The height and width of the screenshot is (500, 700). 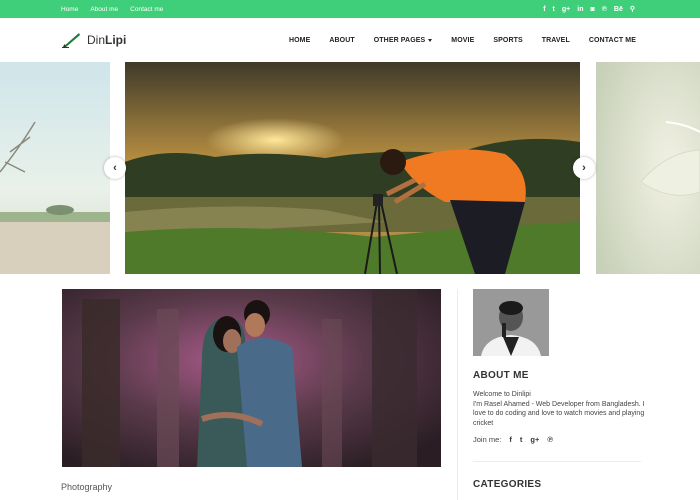 I want to click on slider-next-button: ›, so click(x=584, y=168).